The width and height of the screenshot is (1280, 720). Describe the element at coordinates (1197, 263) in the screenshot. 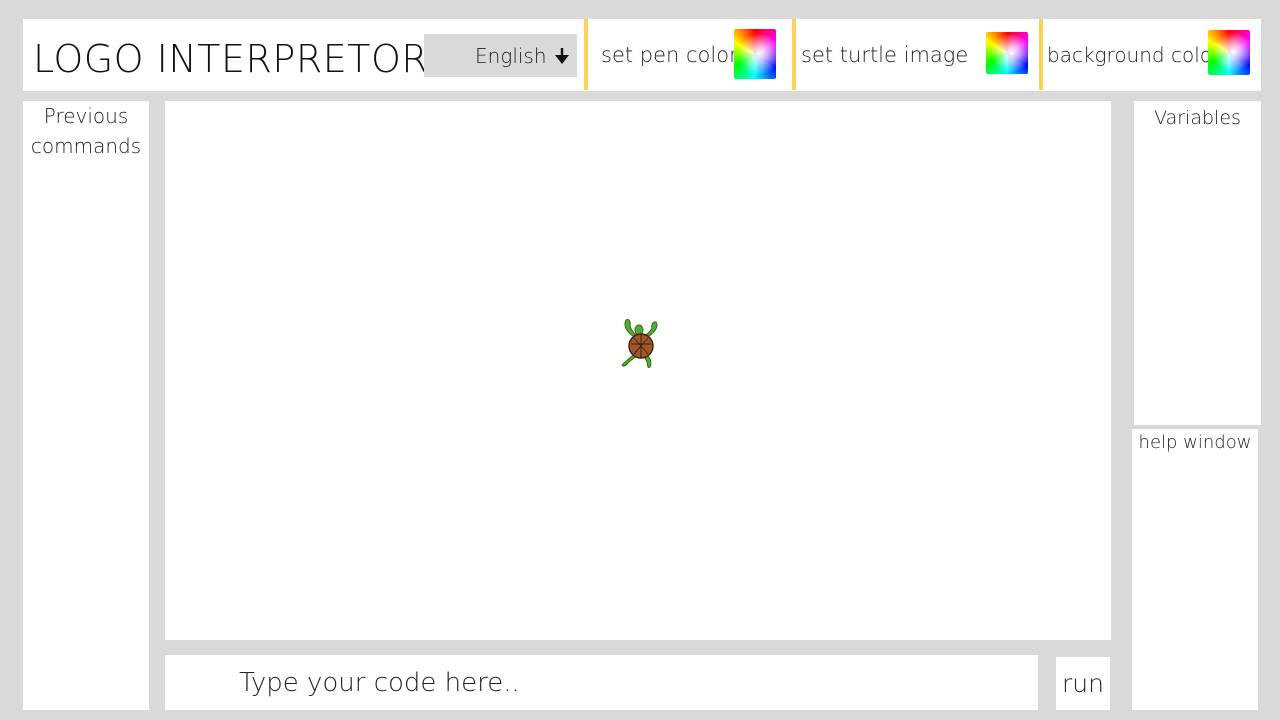

I see `variables-panel: Variables` at that location.